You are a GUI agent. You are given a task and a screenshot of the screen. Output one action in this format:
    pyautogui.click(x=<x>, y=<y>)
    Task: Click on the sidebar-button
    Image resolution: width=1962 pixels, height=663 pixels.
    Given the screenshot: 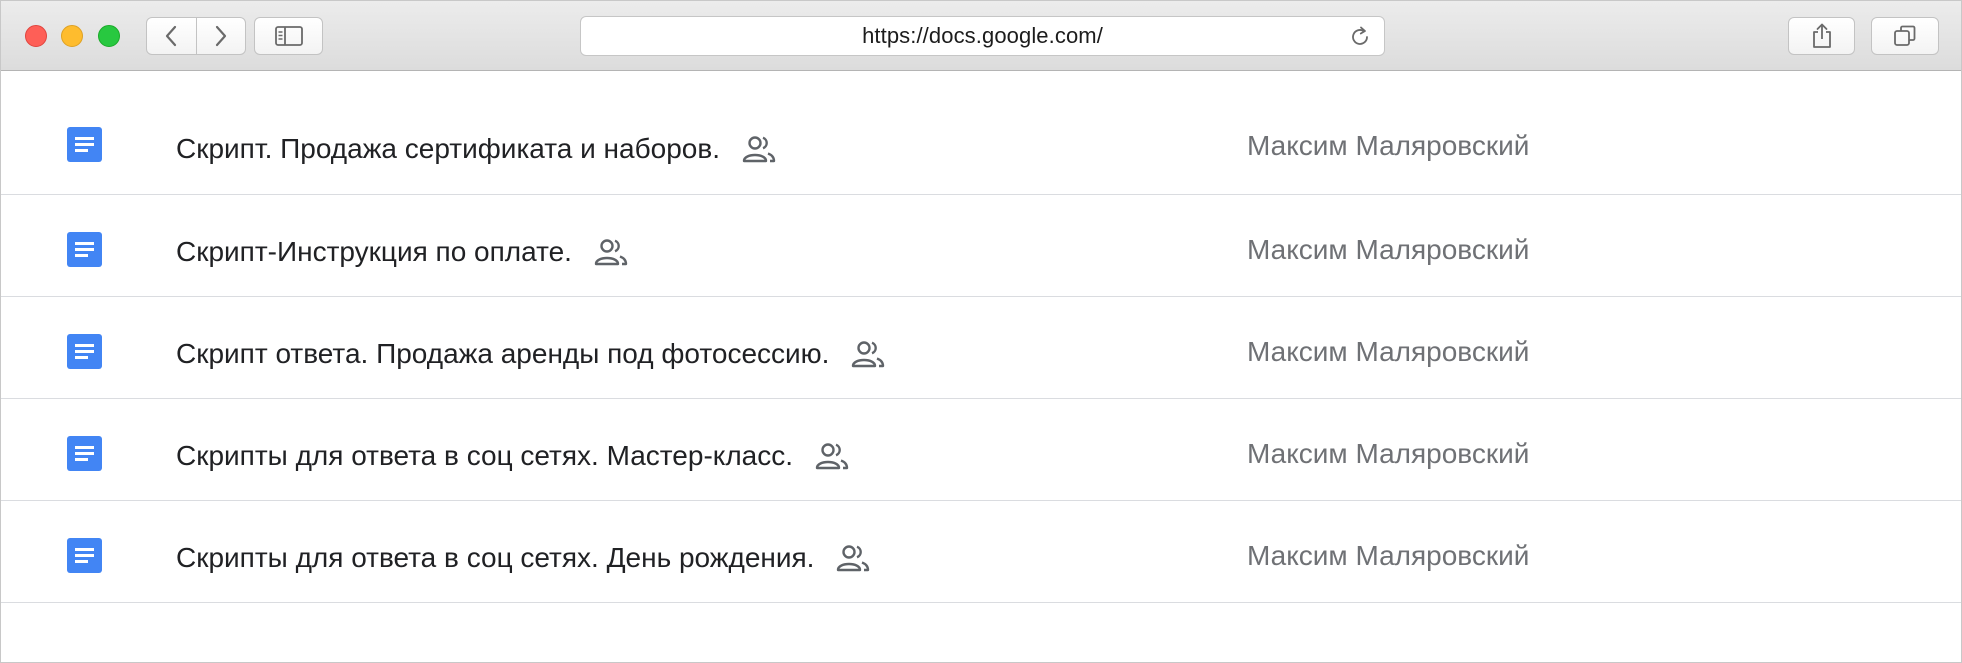 What is the action you would take?
    pyautogui.click(x=288, y=36)
    